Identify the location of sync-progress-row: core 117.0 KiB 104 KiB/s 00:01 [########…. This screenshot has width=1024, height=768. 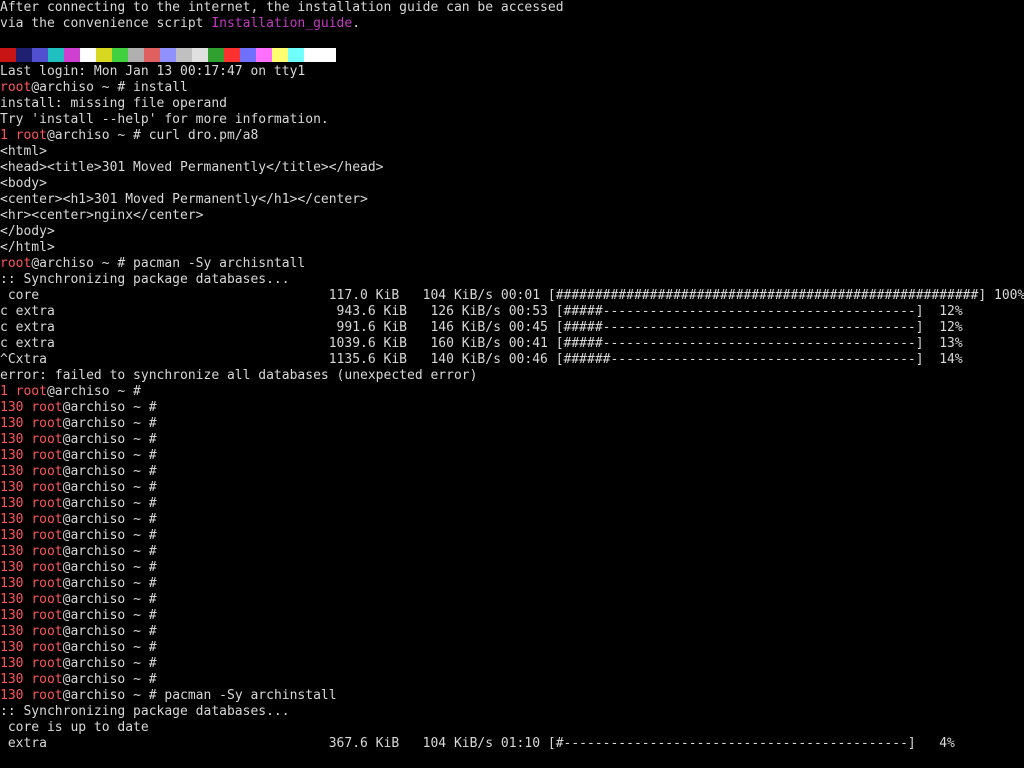
(512, 295).